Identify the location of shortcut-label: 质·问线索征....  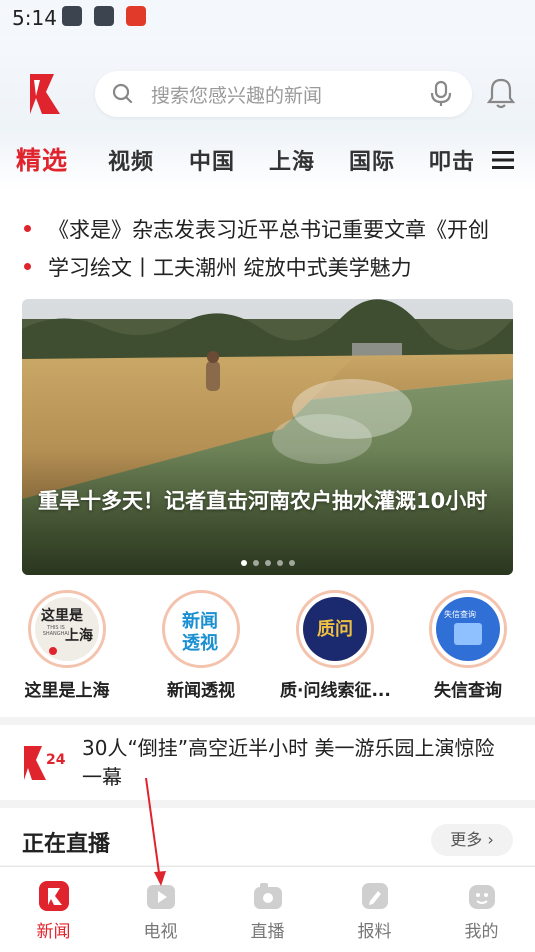
(335, 691).